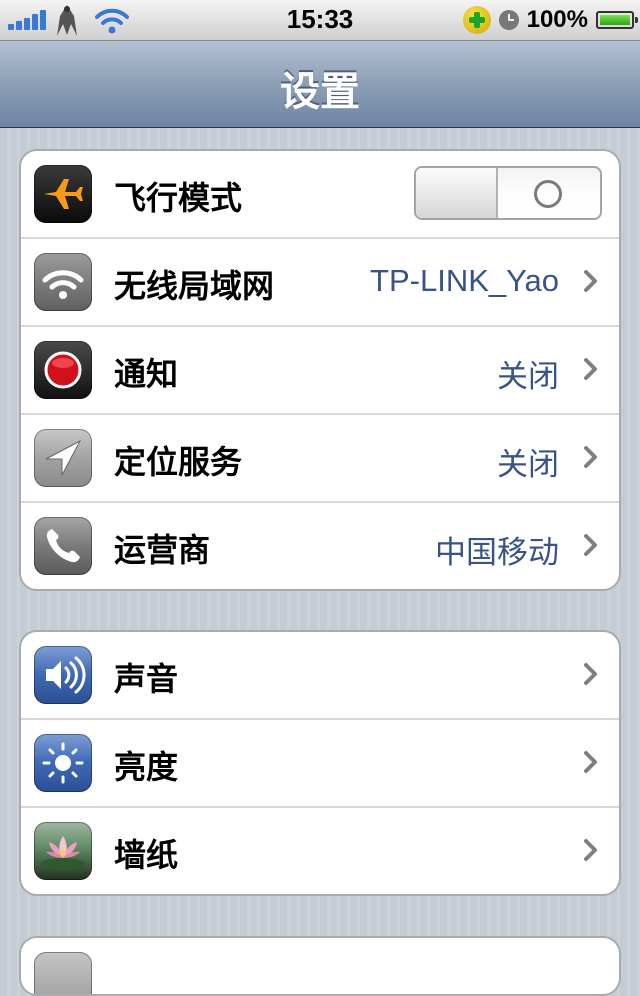 Image resolution: width=640 pixels, height=996 pixels. Describe the element at coordinates (320, 92) in the screenshot. I see `page-title: 设置` at that location.